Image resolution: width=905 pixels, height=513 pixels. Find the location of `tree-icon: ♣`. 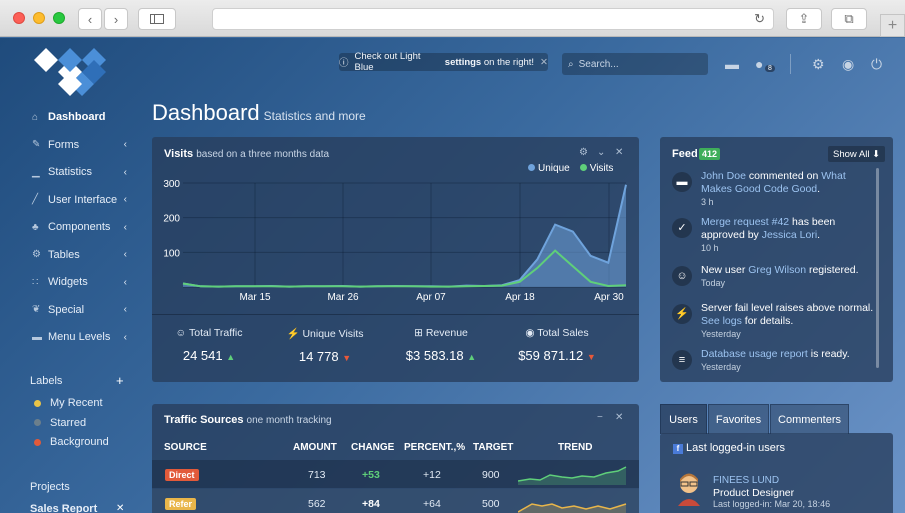

tree-icon: ♣ is located at coordinates (35, 227).